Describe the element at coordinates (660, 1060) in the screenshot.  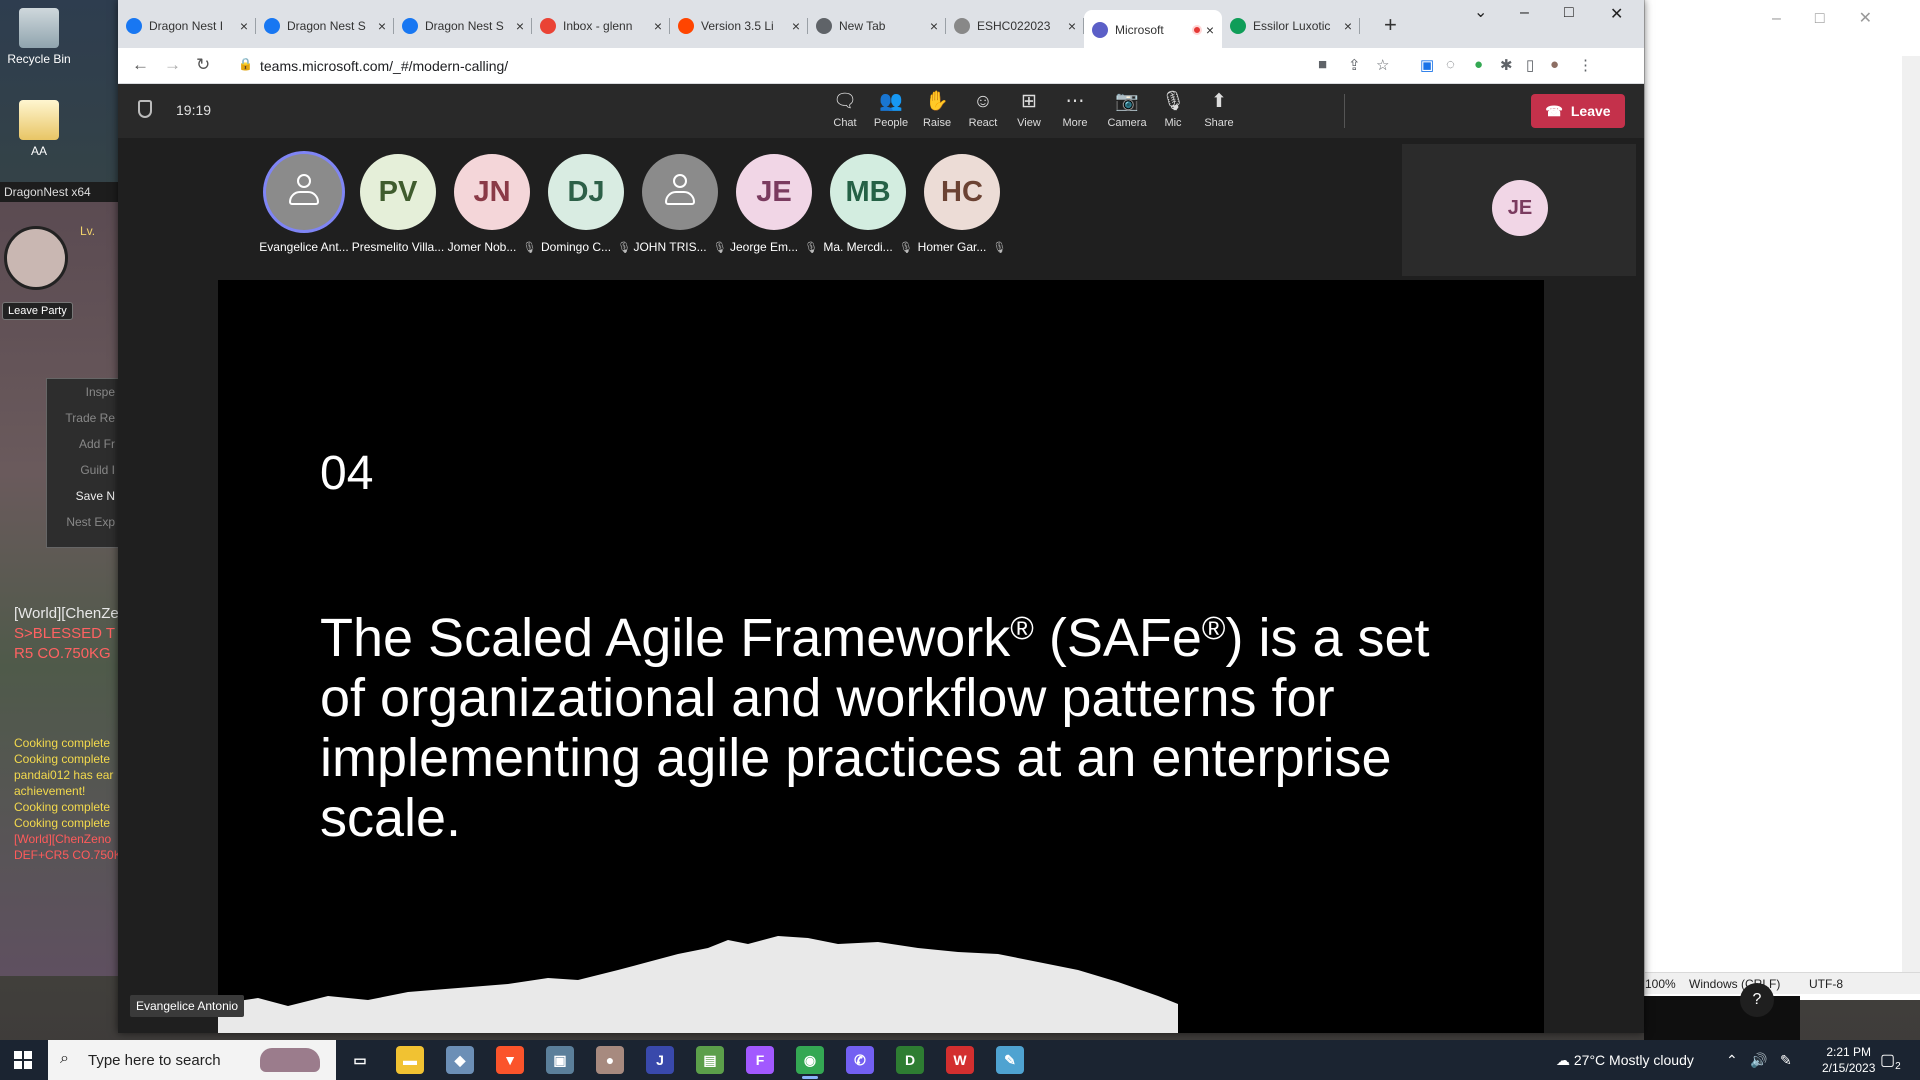
I see `jetbrains-icon: J` at that location.